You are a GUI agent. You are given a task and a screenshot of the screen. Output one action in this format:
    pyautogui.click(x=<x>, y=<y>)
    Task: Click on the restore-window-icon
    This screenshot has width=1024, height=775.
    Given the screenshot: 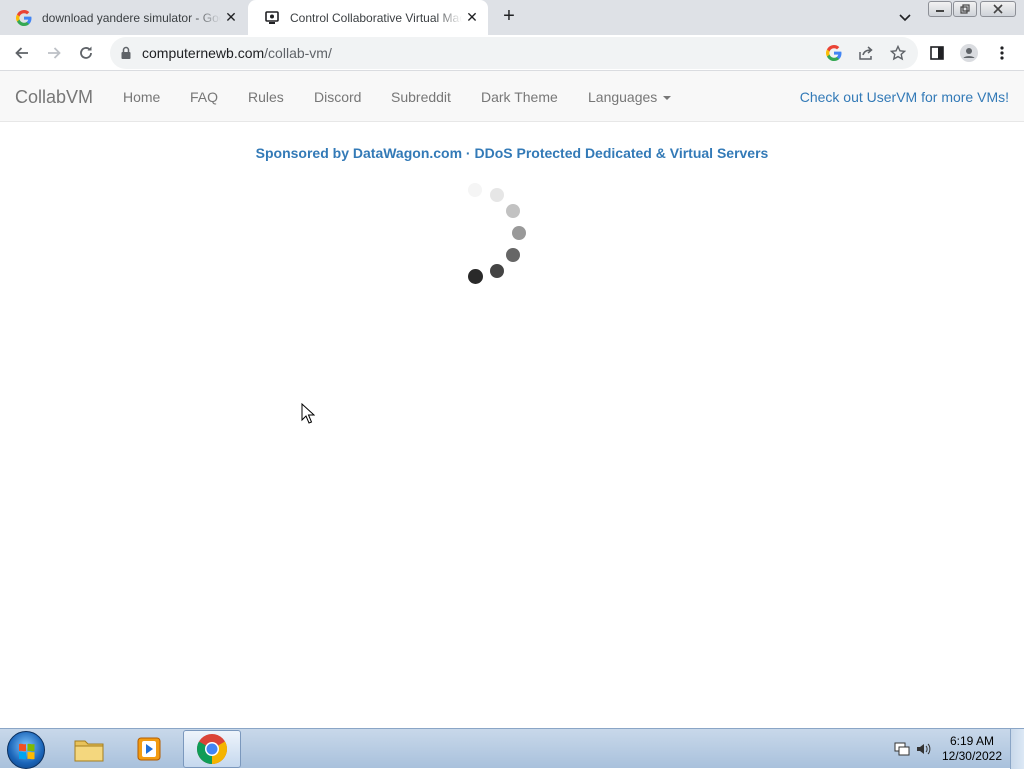 What is the action you would take?
    pyautogui.click(x=965, y=9)
    